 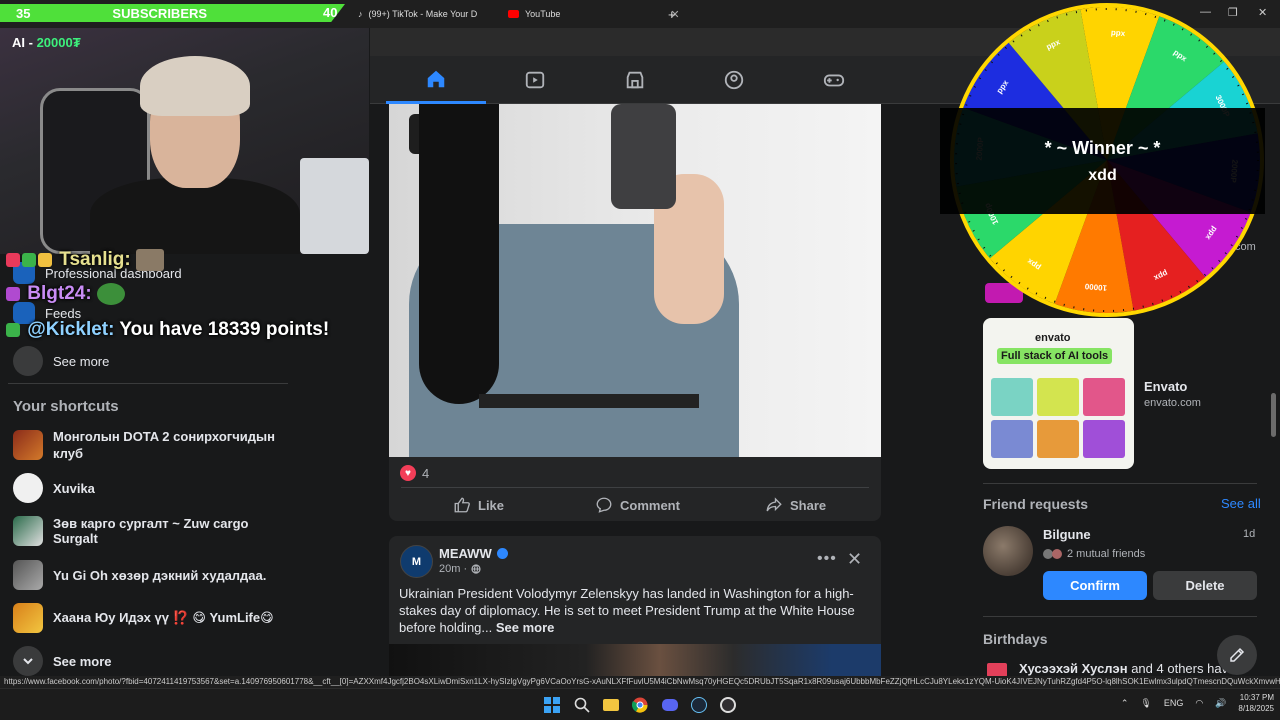 What do you see at coordinates (670, 705) in the screenshot?
I see `discord-icon` at bounding box center [670, 705].